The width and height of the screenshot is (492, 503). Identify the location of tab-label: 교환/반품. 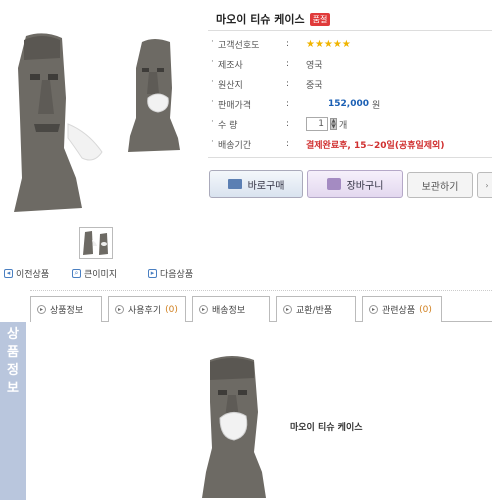
(314, 311).